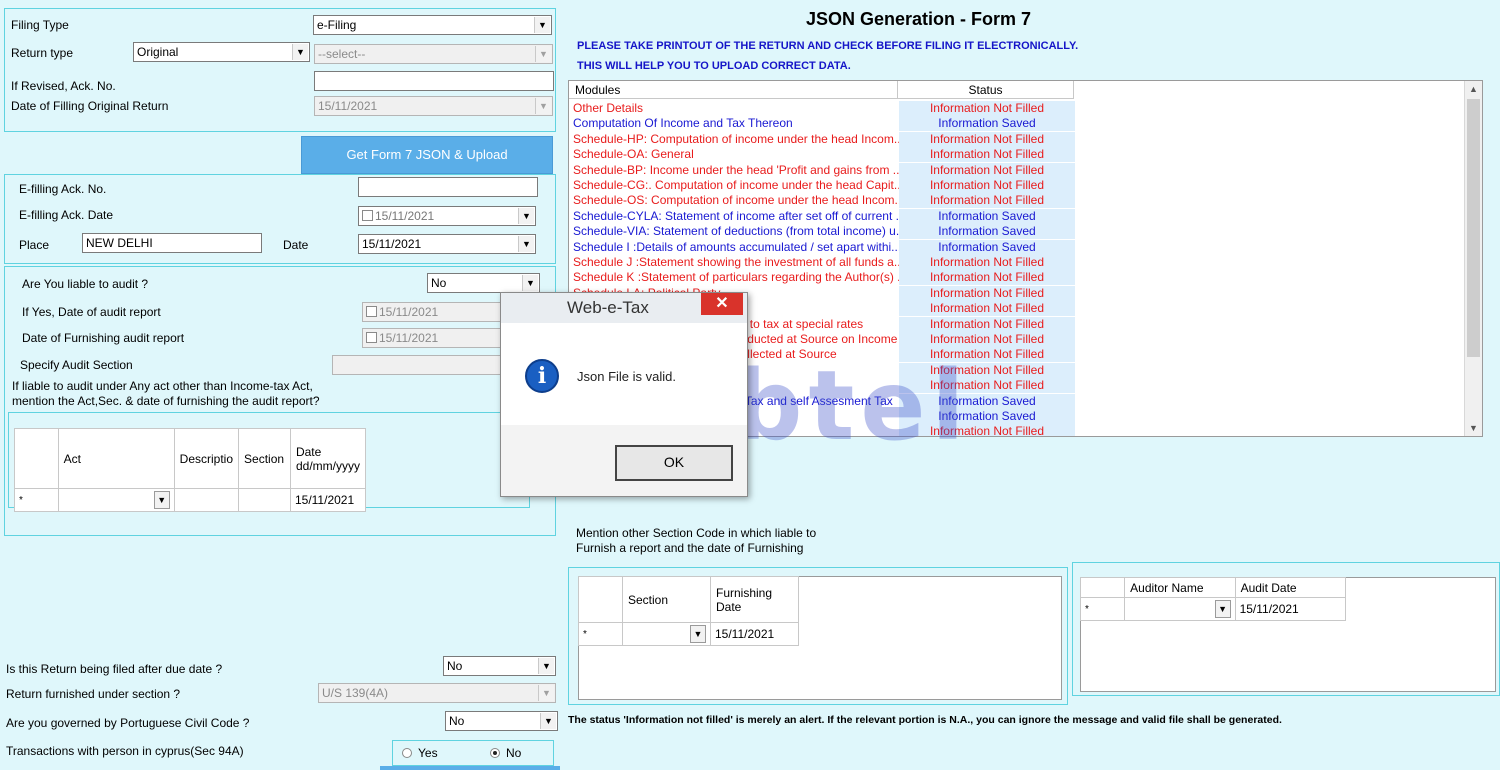  Describe the element at coordinates (296, 245) in the screenshot. I see `date-label: Date` at that location.